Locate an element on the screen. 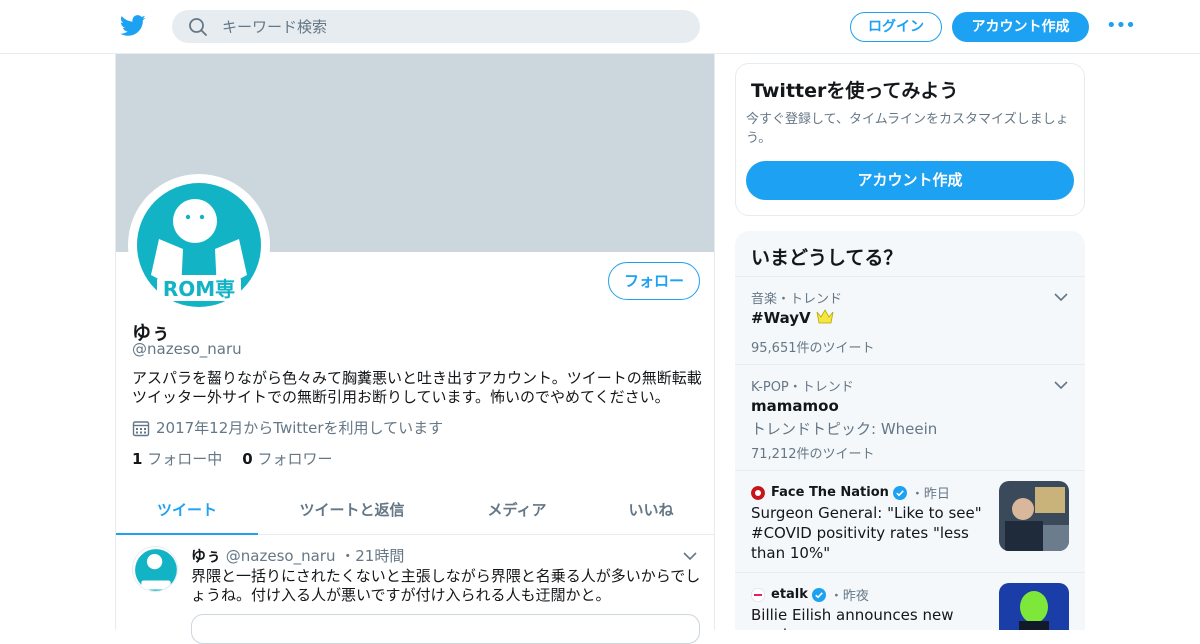 The height and width of the screenshot is (644, 1200). tweet-author-handle: @nazeso_naru is located at coordinates (281, 556).